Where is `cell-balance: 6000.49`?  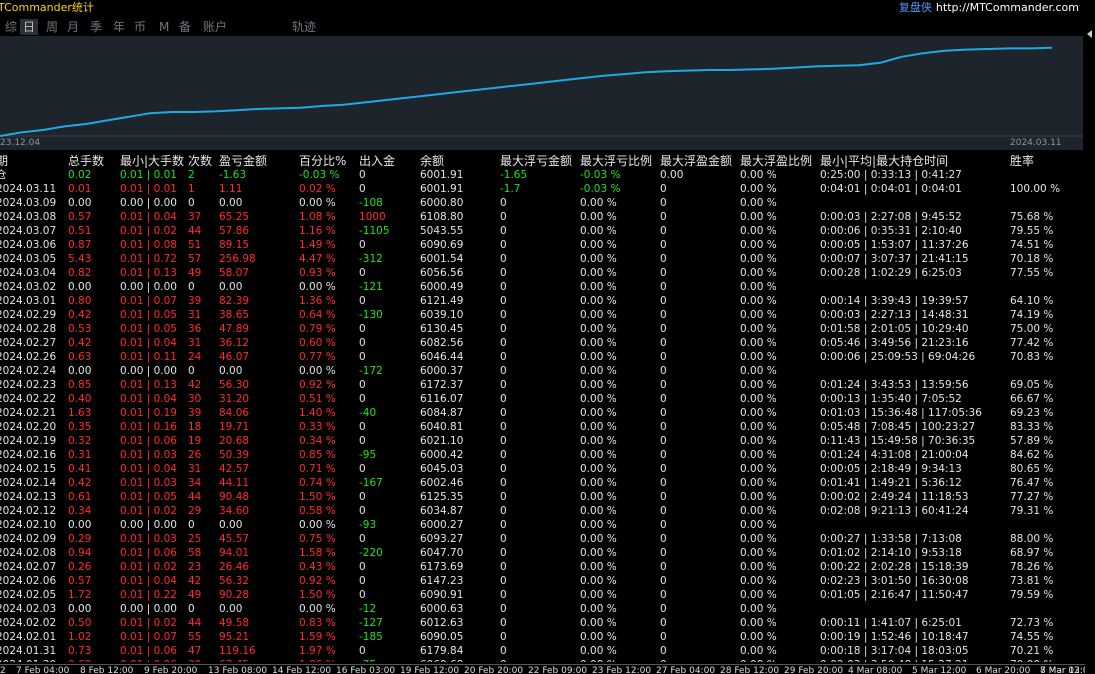 cell-balance: 6000.49 is located at coordinates (442, 287).